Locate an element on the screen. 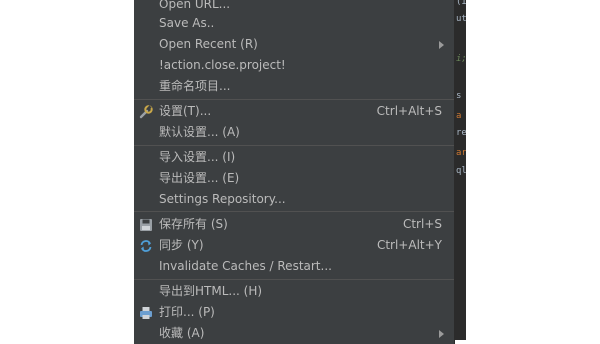 This screenshot has width=600, height=344. menu-item-print: 打印... (P) is located at coordinates (294, 312).